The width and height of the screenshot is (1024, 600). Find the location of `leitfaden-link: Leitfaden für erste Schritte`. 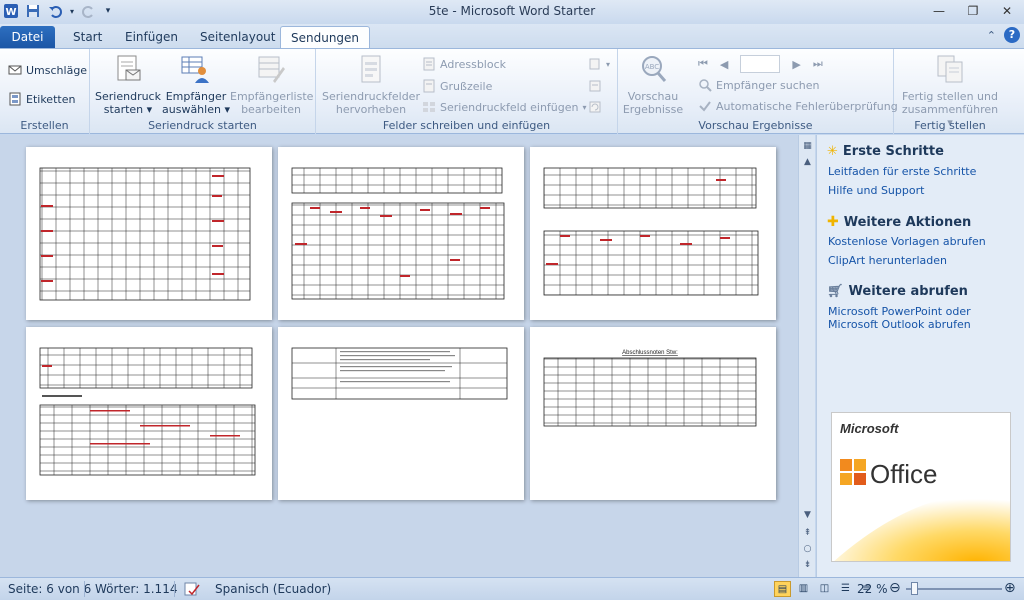

leitfaden-link: Leitfaden für erste Schritte is located at coordinates (923, 171).